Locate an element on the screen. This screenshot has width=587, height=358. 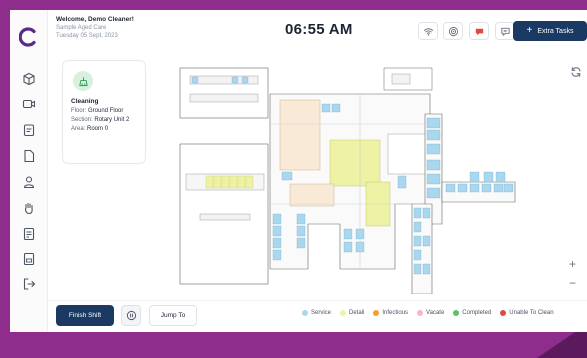
app-logo is located at coordinates (28, 37).